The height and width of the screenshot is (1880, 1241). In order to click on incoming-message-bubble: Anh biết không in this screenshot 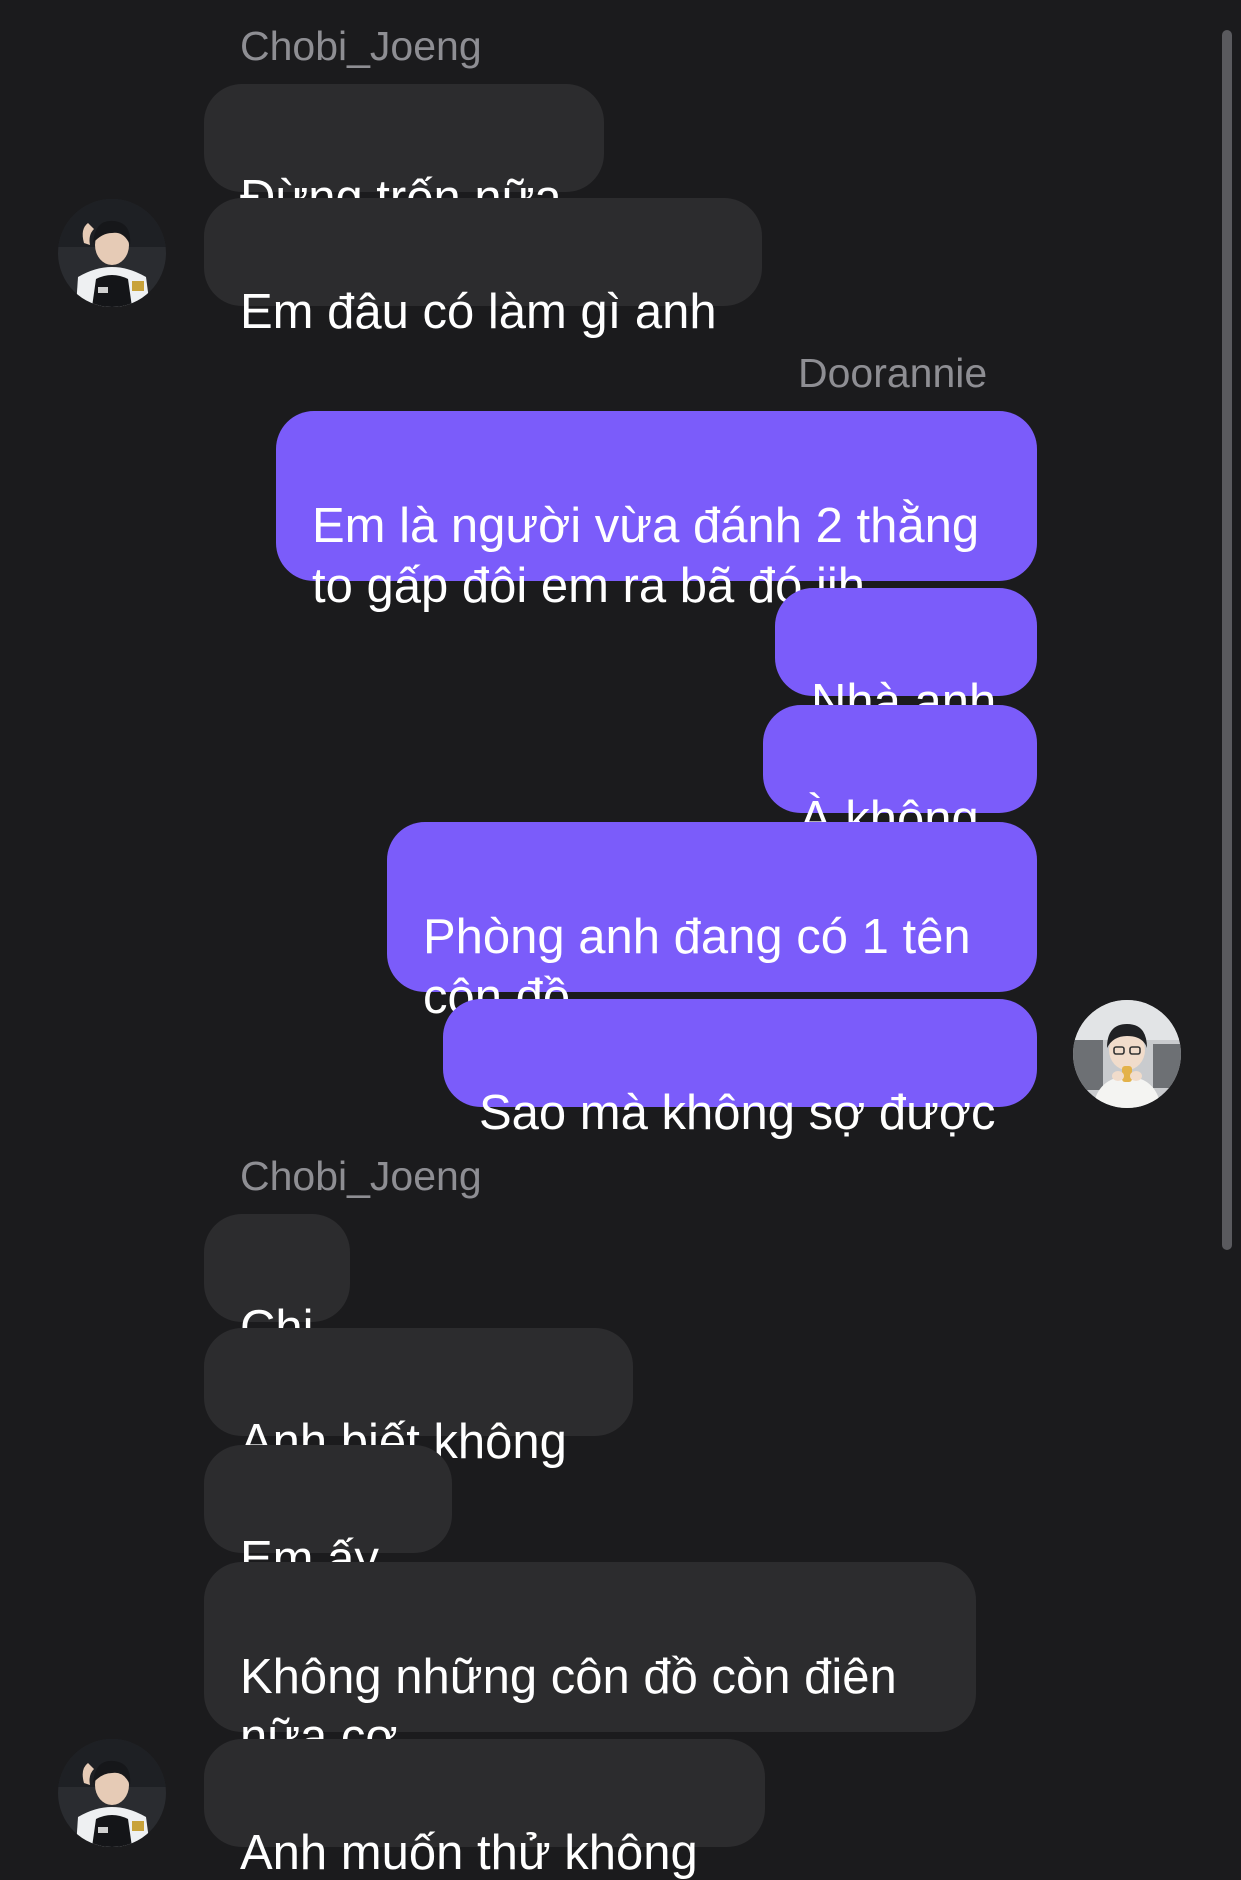, I will do `click(418, 1398)`.